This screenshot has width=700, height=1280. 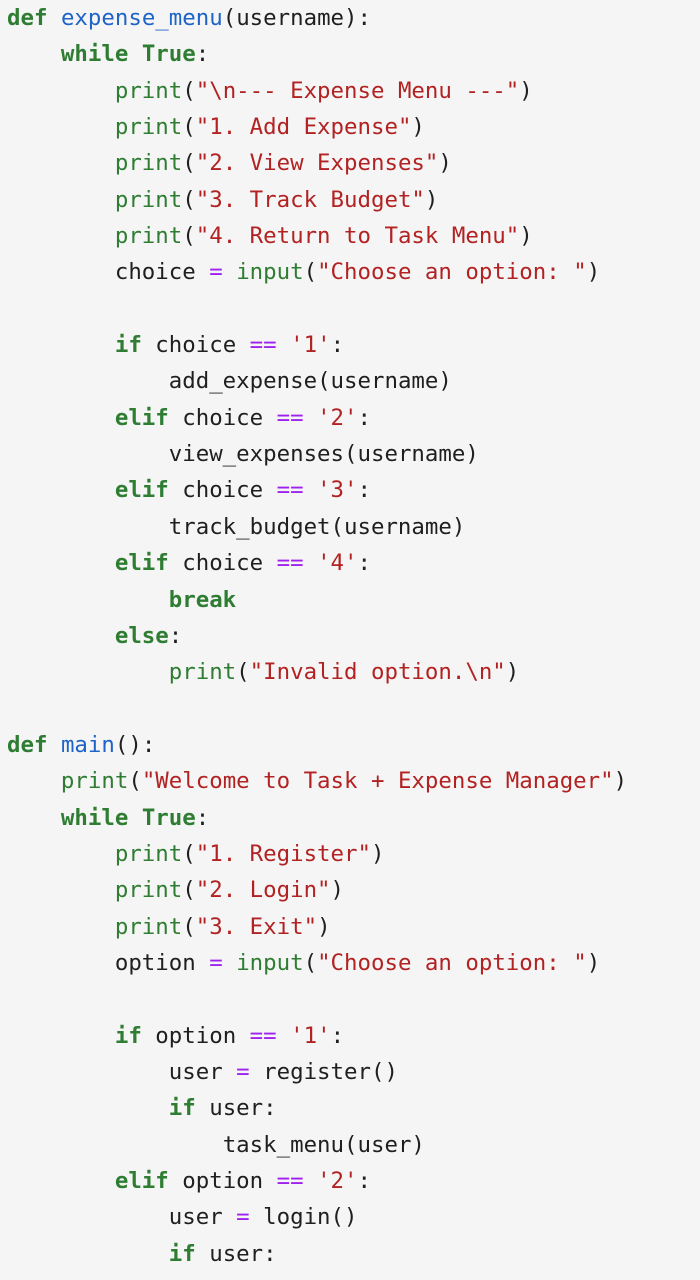 What do you see at coordinates (377, 672) in the screenshot?
I see `string-token: "Invalid option.\n"` at bounding box center [377, 672].